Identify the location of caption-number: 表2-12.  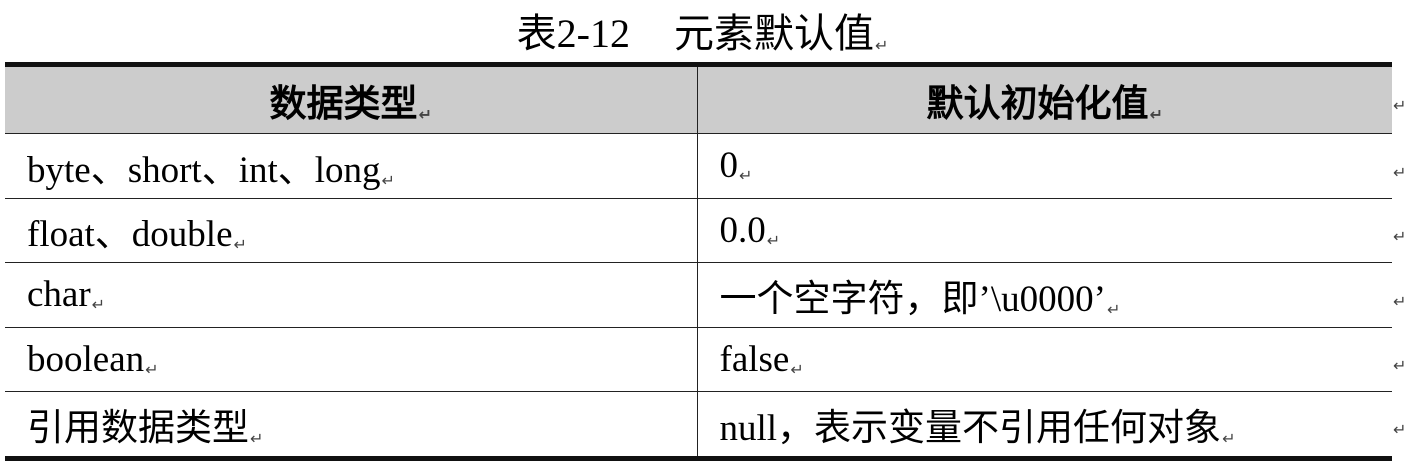
(573, 33).